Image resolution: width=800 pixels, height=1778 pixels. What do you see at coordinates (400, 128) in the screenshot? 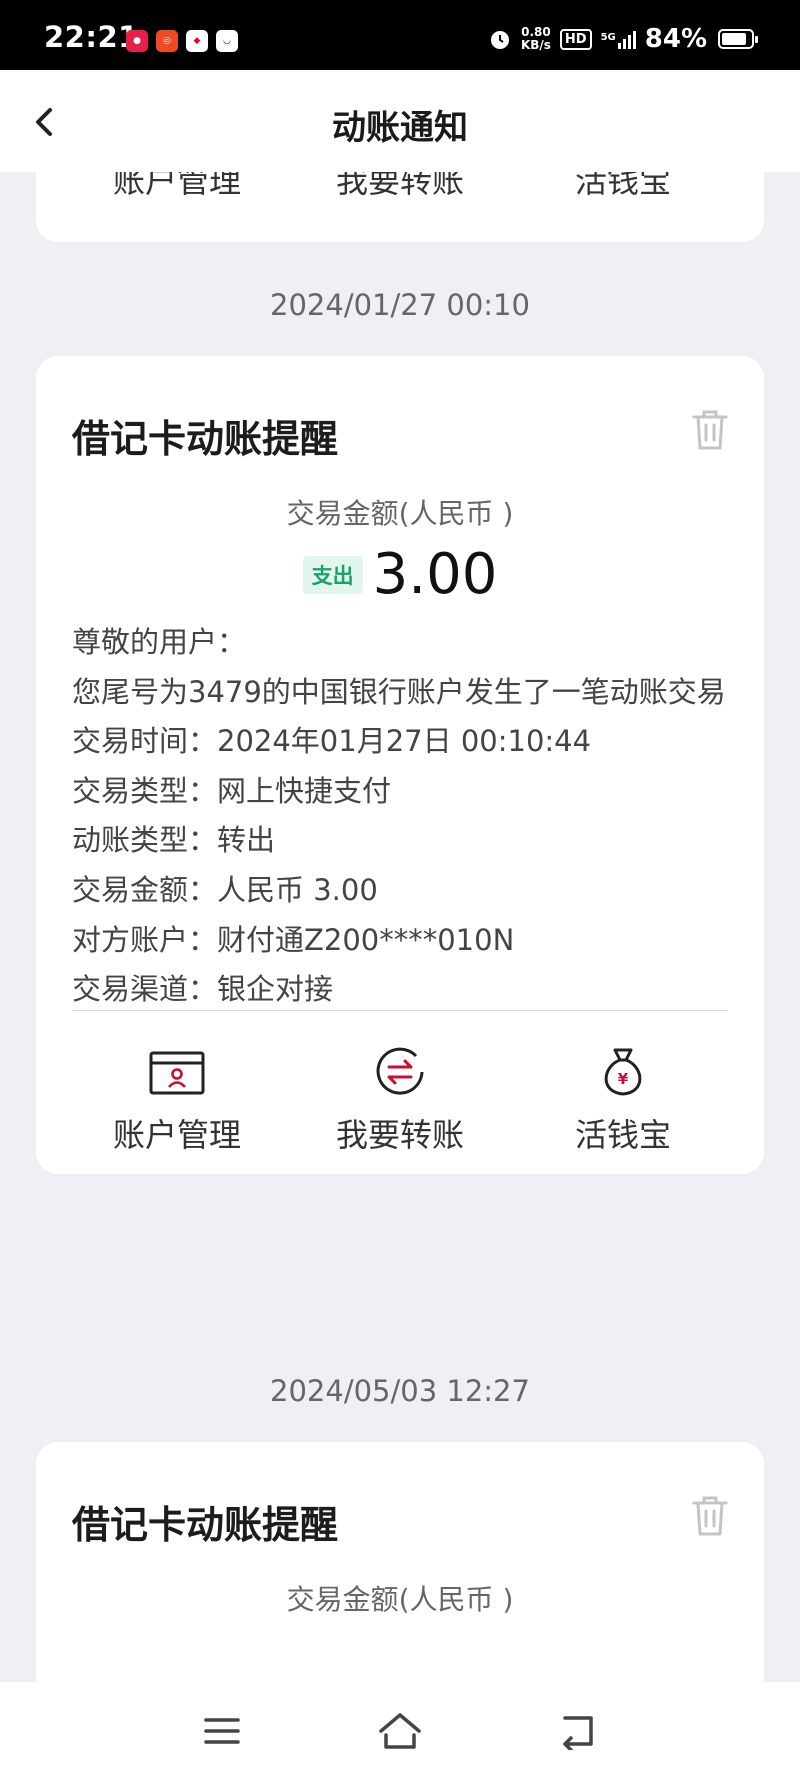
I see `page-title: 动账通知` at bounding box center [400, 128].